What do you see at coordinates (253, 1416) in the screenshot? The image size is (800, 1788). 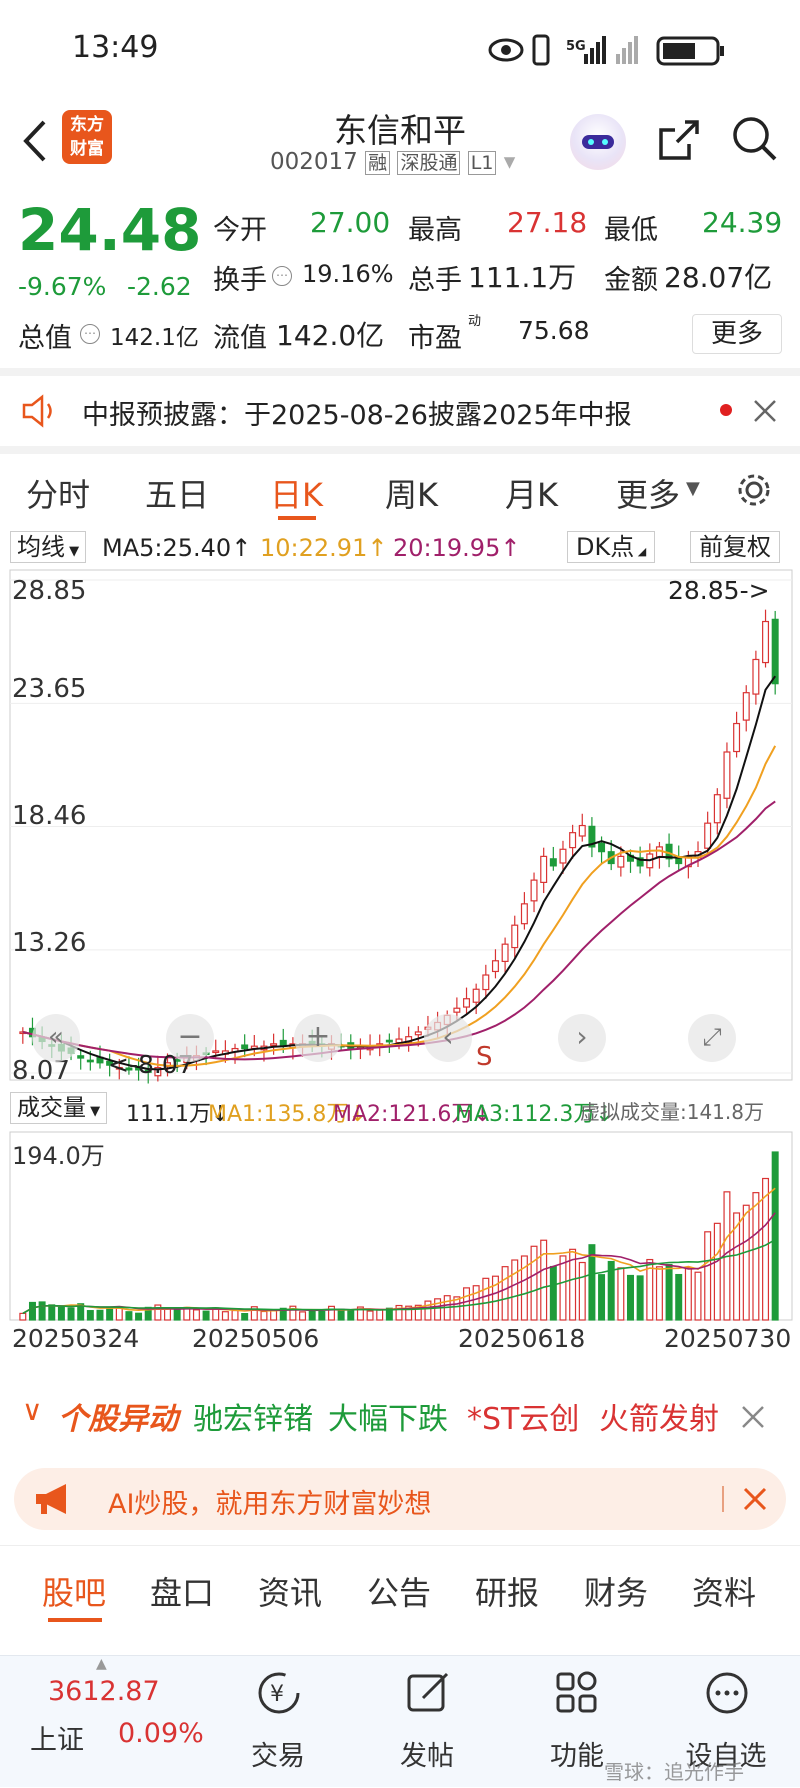 I see `mover-1: 驰宏锌锗` at bounding box center [253, 1416].